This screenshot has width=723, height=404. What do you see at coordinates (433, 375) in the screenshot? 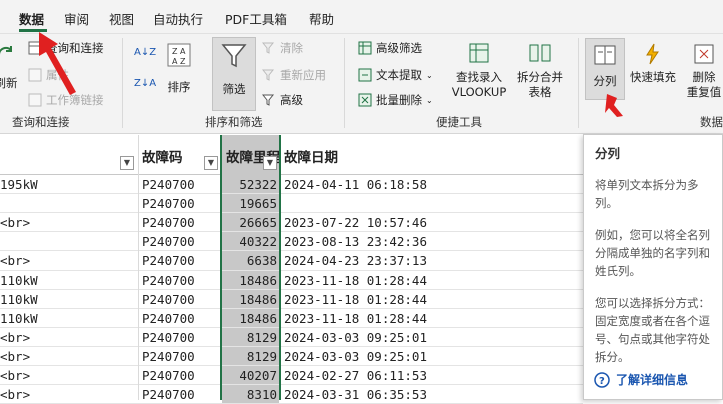
I see `cell-fault-date: 2024-02-27 06:11:53` at bounding box center [433, 375].